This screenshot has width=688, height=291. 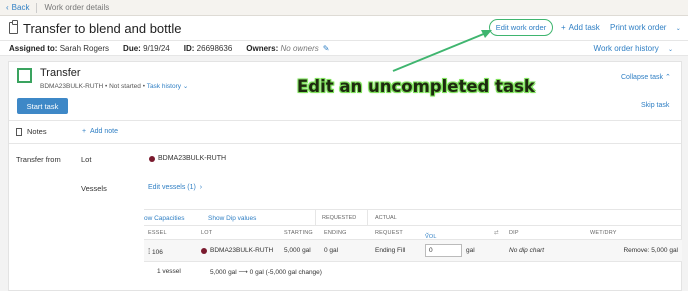 I want to click on col-request: REQUEST, so click(x=389, y=233).